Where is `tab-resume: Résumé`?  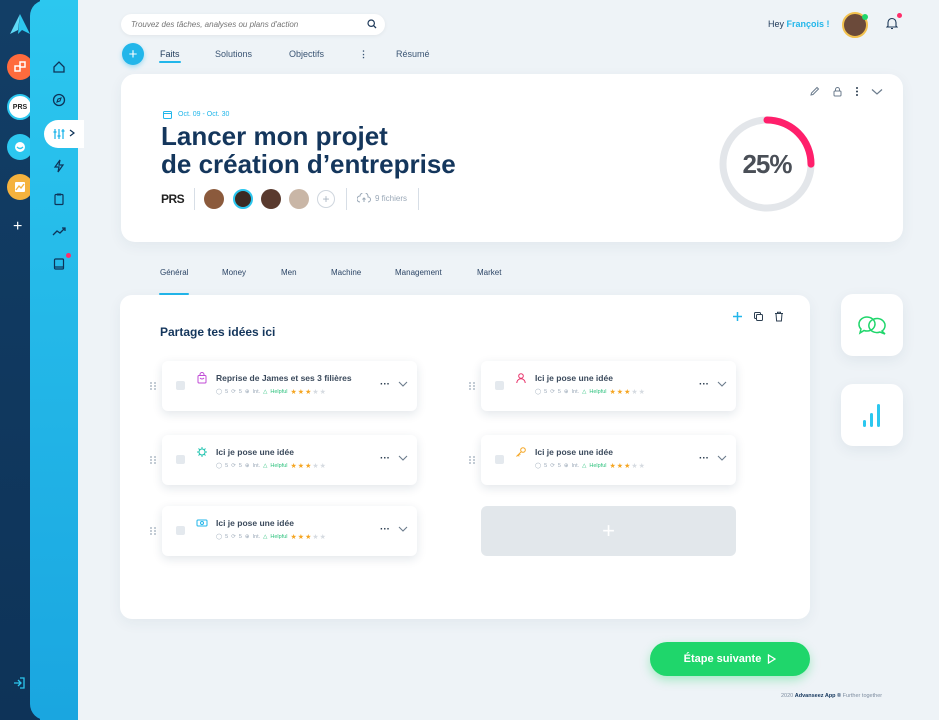
tab-resume: Résumé is located at coordinates (413, 54).